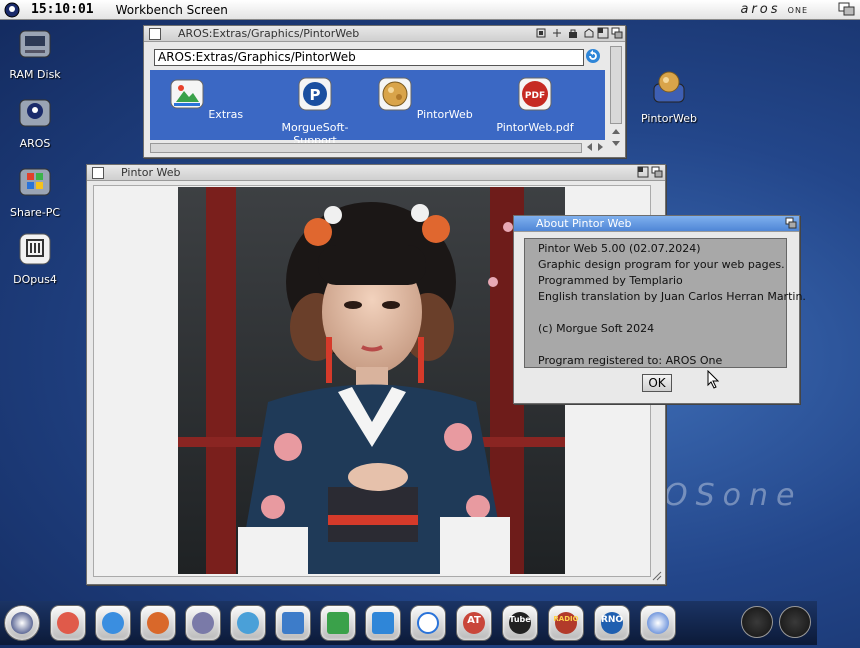 The image size is (860, 648). I want to click on about-line: Pintor Web 5.00 (02.07.2024), so click(619, 248).